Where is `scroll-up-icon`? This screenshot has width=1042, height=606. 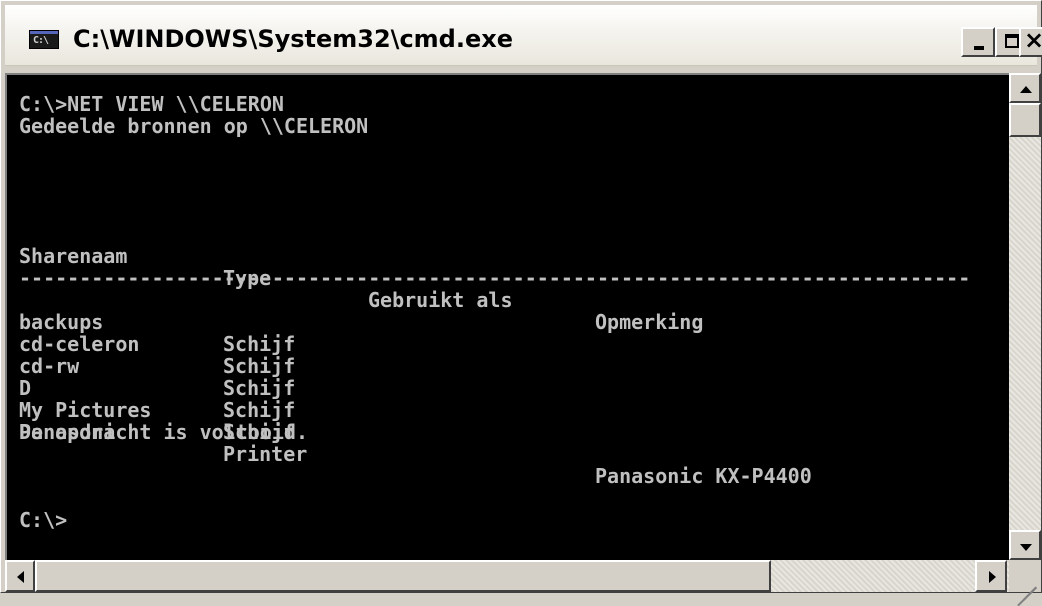
scroll-up-icon is located at coordinates (1026, 89).